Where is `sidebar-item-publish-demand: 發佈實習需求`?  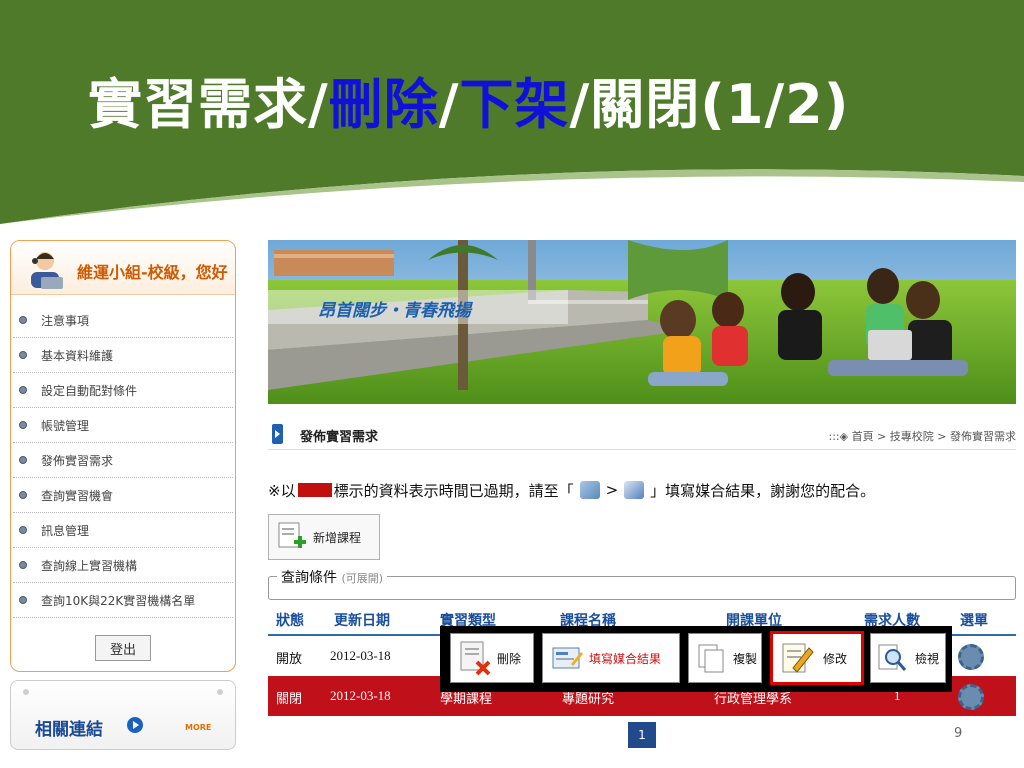 sidebar-item-publish-demand: 發佈實習需求 is located at coordinates (123, 460).